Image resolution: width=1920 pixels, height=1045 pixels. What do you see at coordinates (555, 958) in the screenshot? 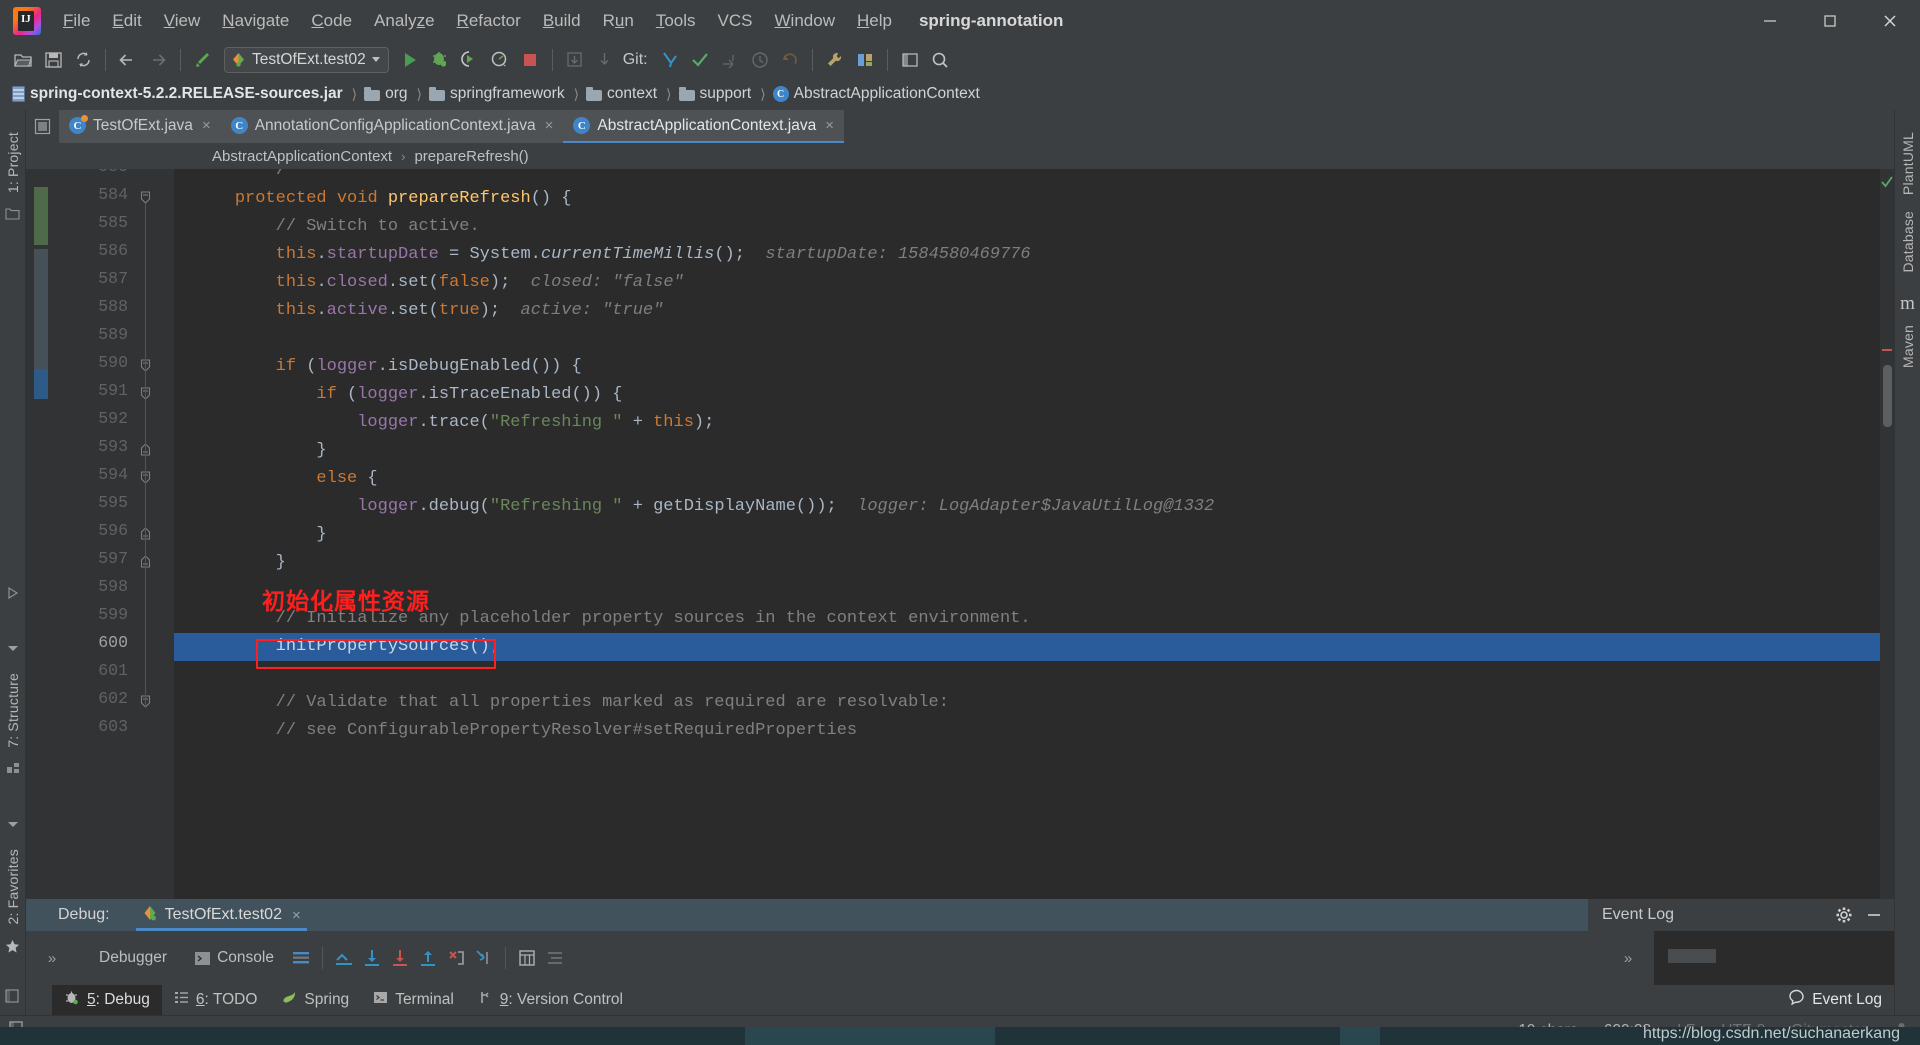
I see `layout-settings-icon` at bounding box center [555, 958].